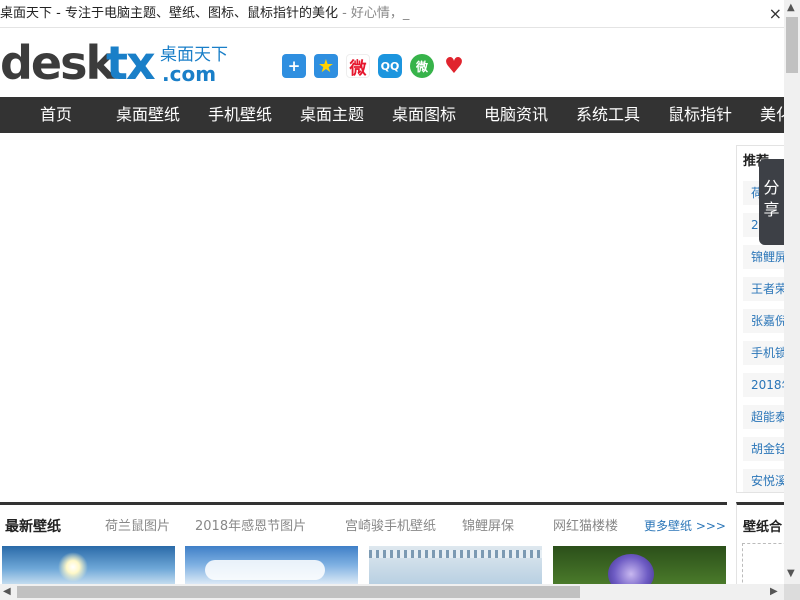  What do you see at coordinates (390, 66) in the screenshot?
I see `qq-icon: QQ` at bounding box center [390, 66].